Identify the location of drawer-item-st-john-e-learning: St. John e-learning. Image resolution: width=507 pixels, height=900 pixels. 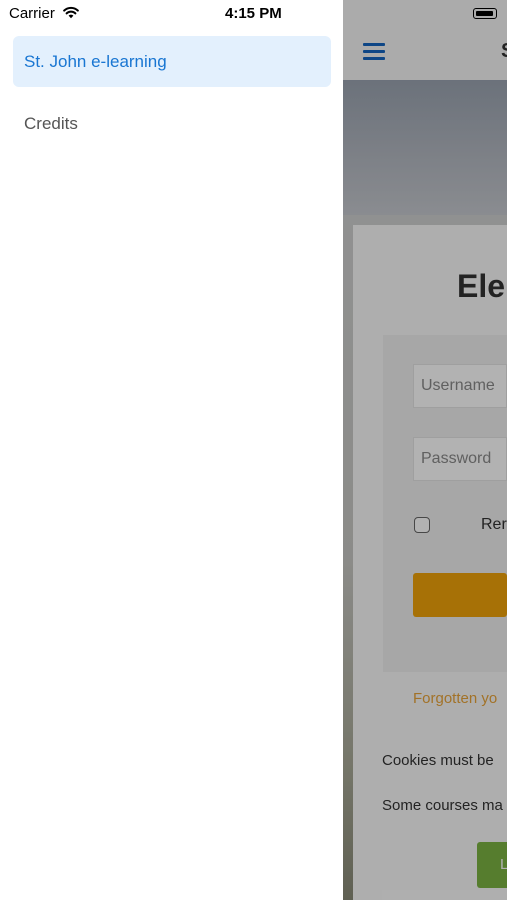
(172, 61).